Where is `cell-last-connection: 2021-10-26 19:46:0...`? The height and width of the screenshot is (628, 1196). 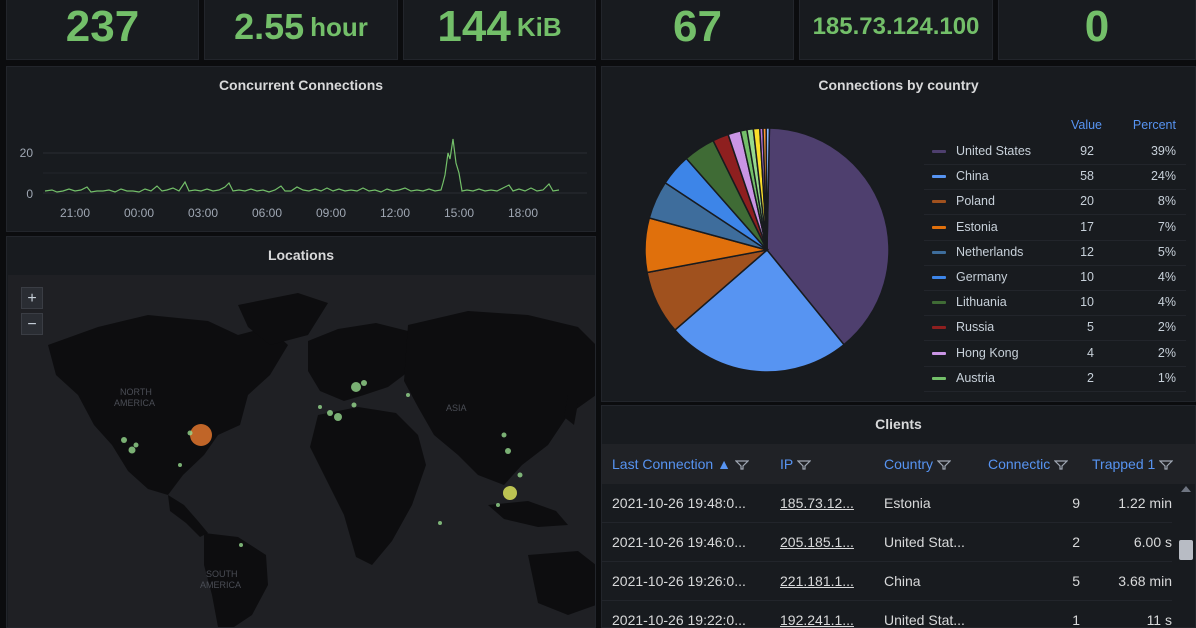
cell-last-connection: 2021-10-26 19:46:0... is located at coordinates (679, 542).